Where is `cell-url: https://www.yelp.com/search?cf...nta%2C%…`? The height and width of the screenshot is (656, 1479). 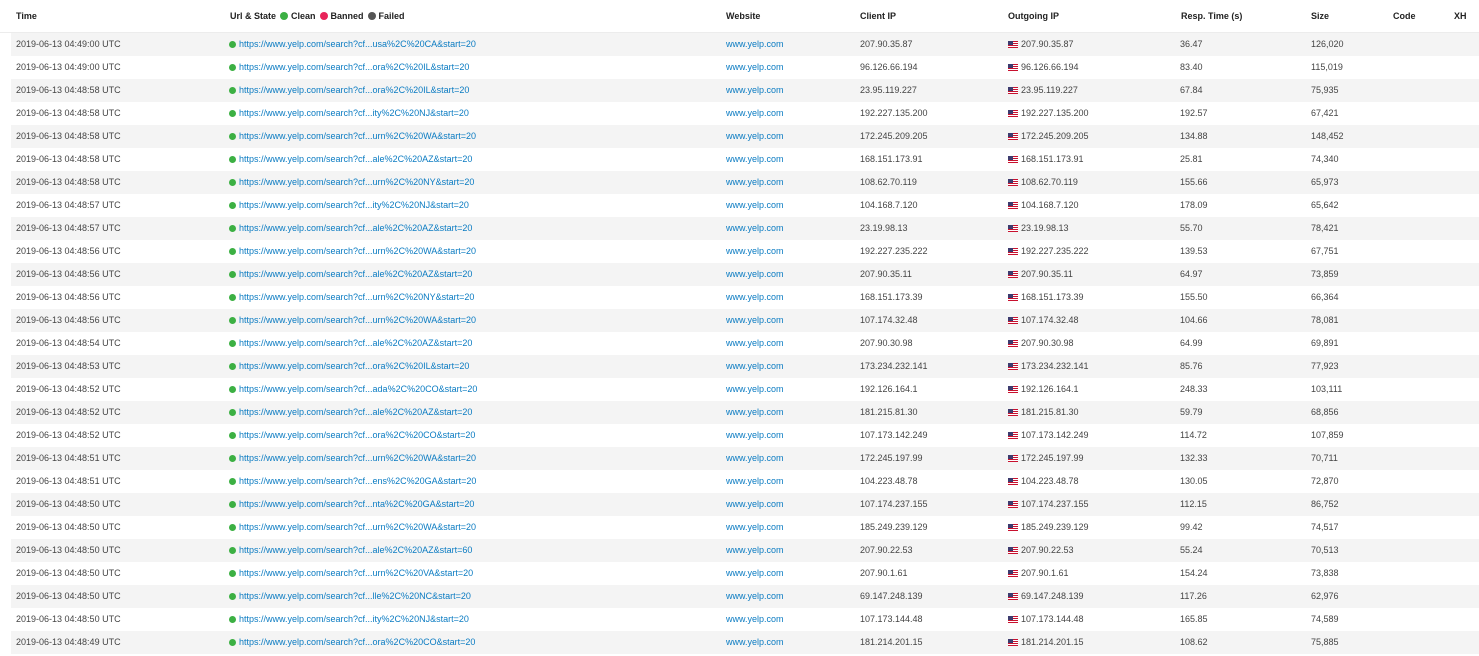
cell-url: https://www.yelp.com/search?cf...nta%2C%… is located at coordinates (351, 504).